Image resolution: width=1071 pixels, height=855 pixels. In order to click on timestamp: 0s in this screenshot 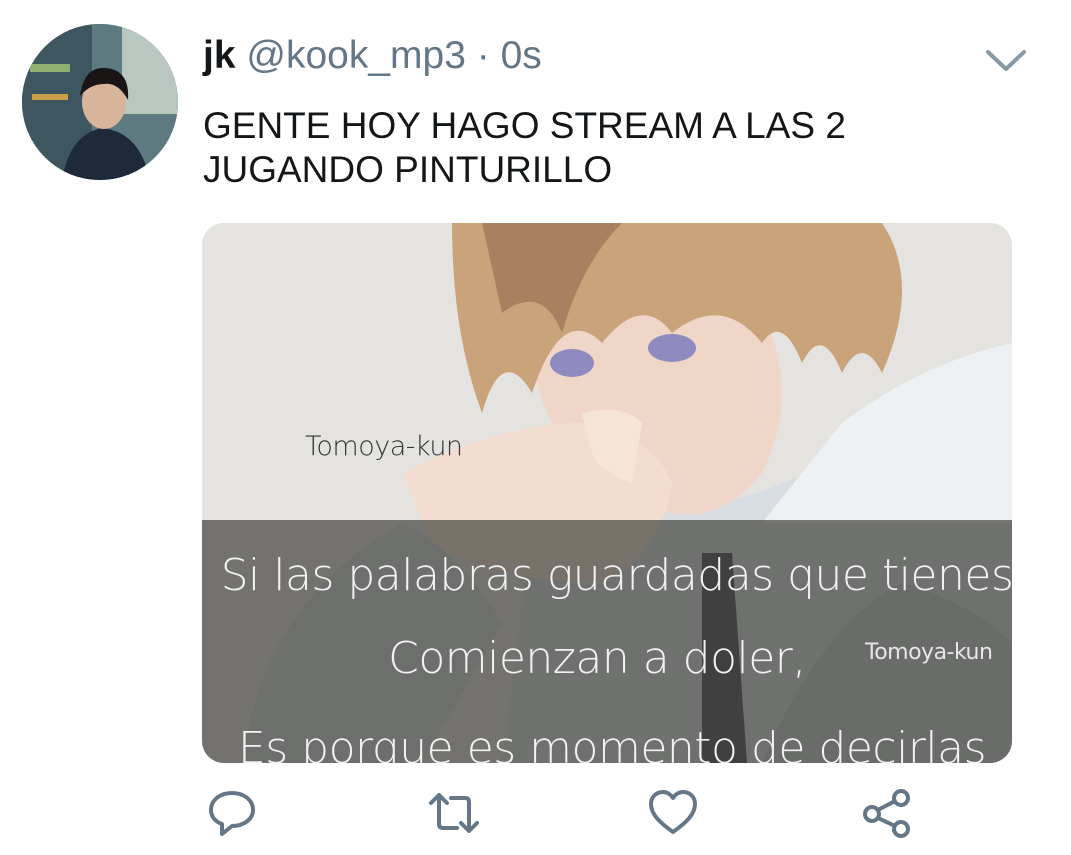, I will do `click(521, 55)`.